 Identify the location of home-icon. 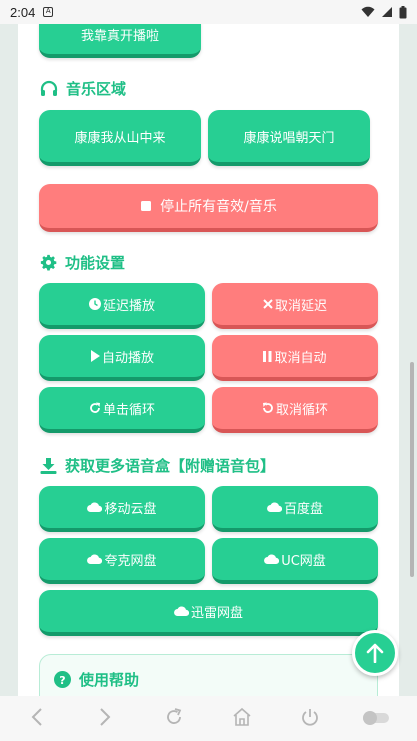
(242, 717).